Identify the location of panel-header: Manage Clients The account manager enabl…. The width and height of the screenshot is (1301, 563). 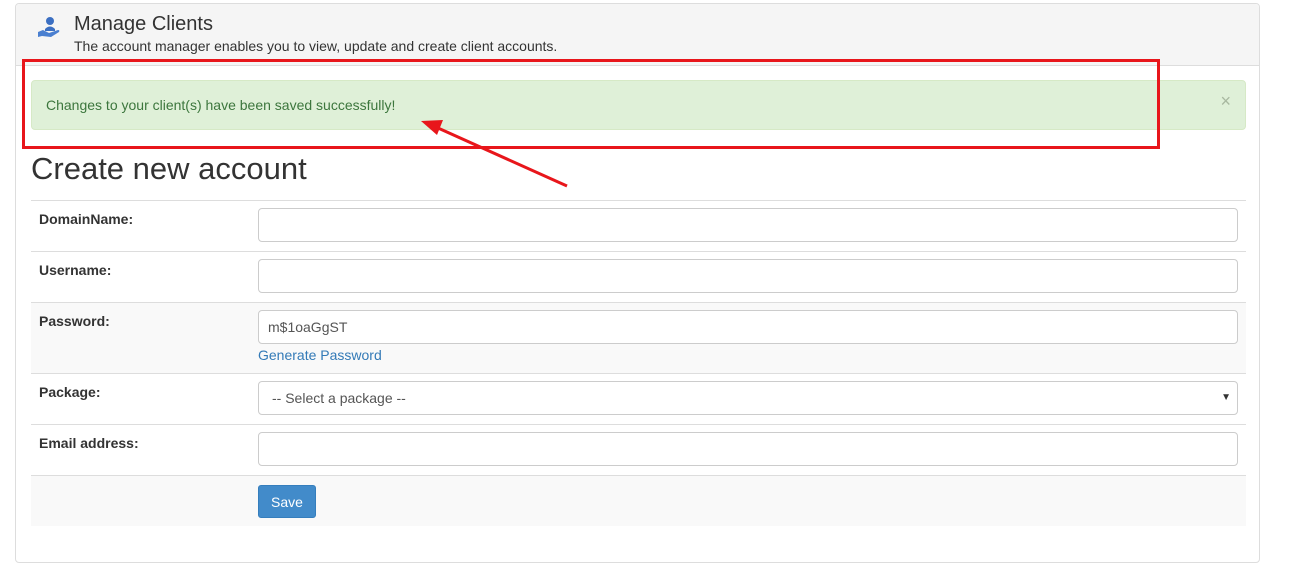
(637, 35).